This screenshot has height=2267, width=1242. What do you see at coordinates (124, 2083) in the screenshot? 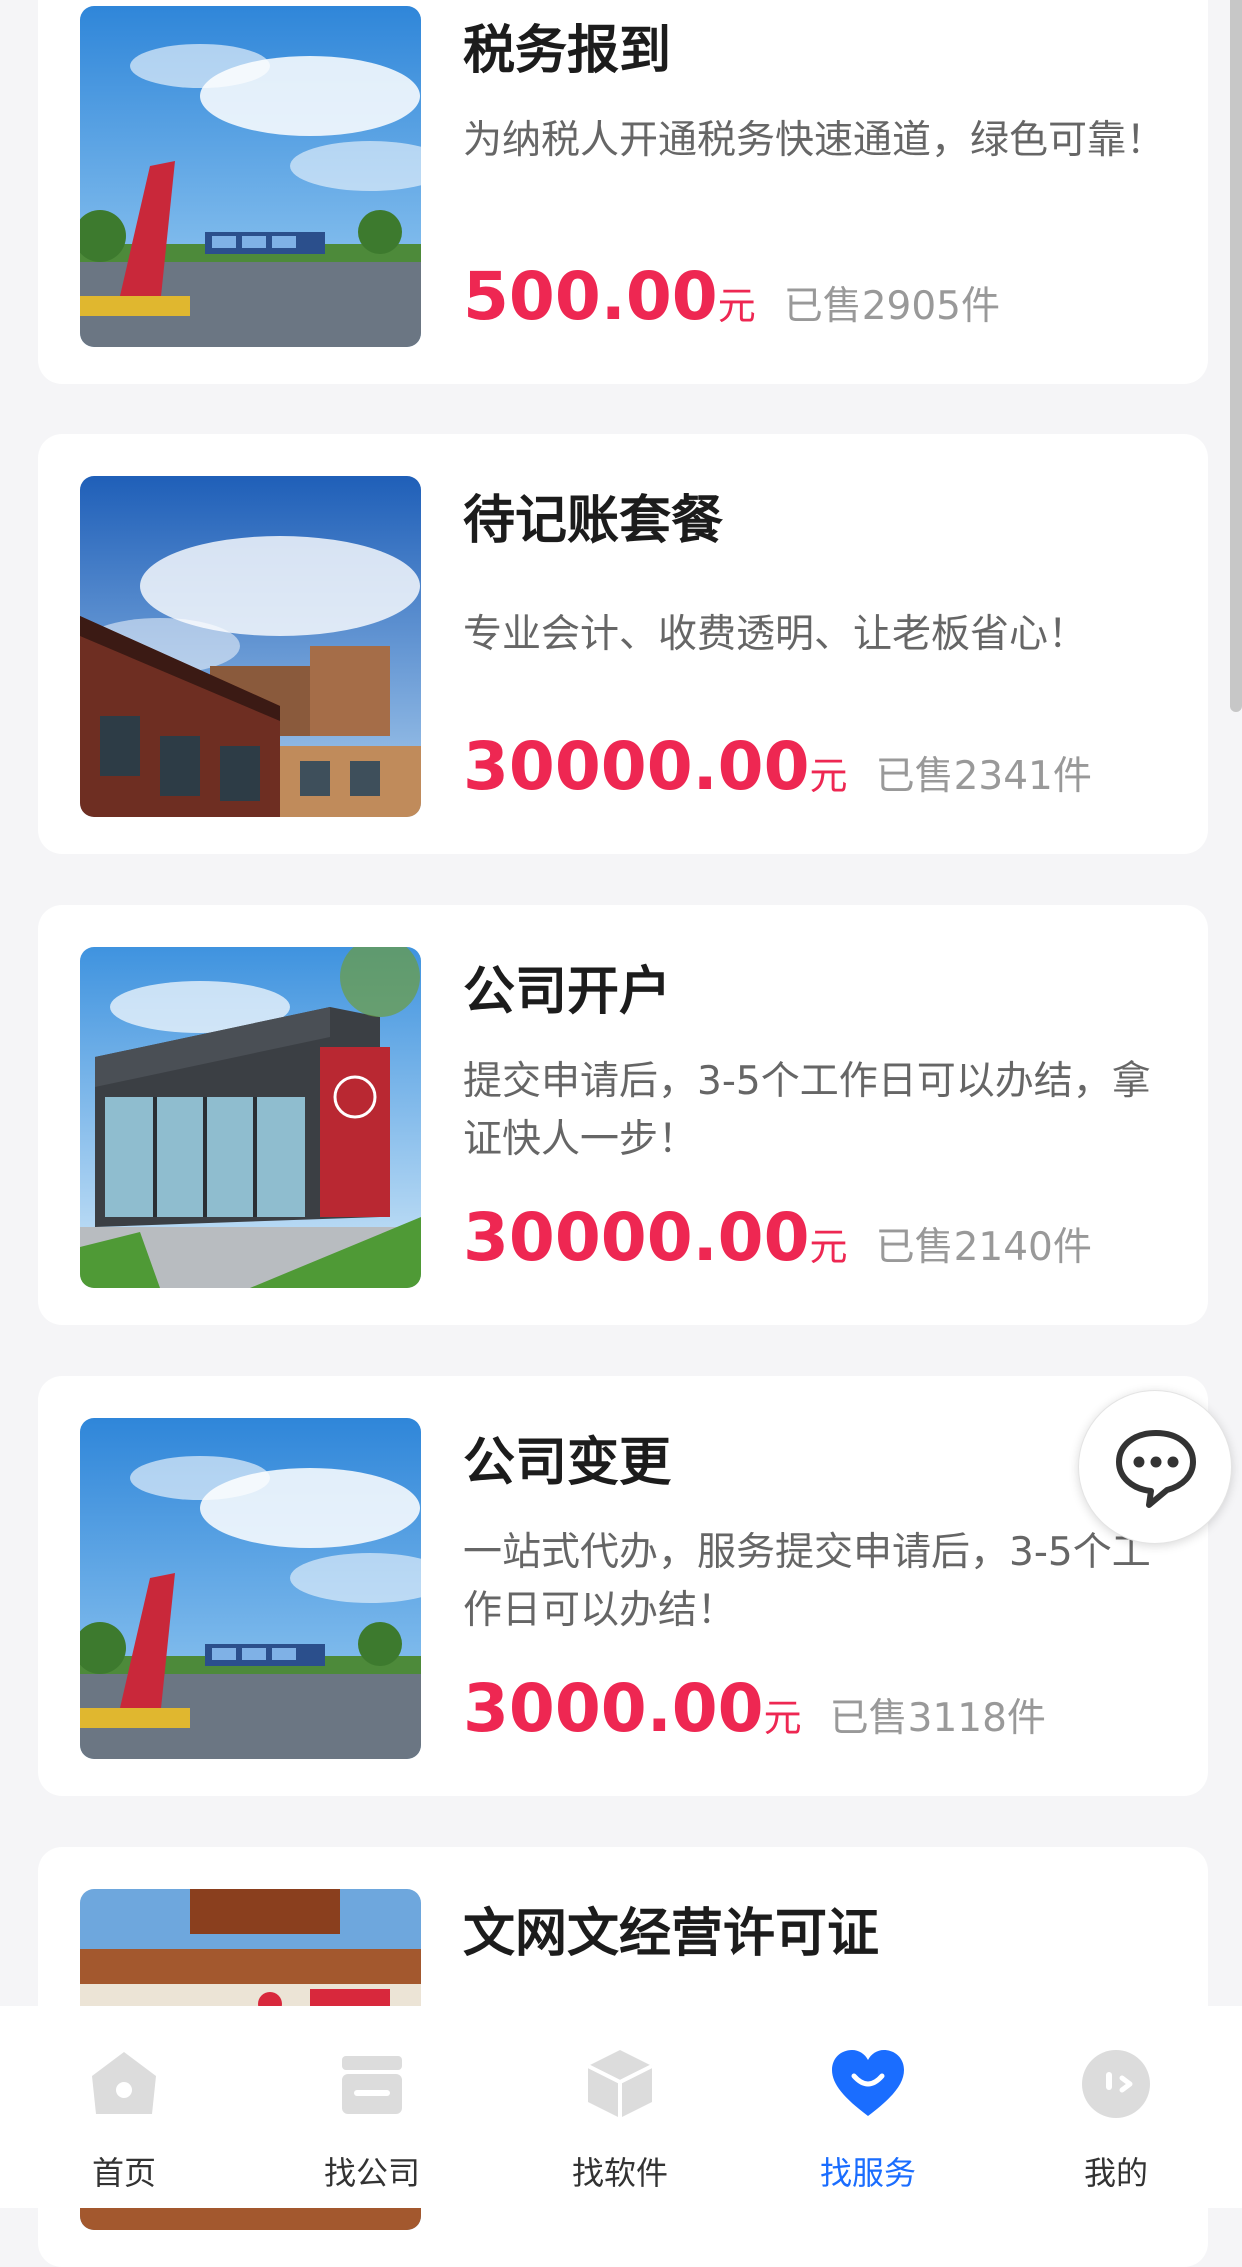
I see `home-icon` at bounding box center [124, 2083].